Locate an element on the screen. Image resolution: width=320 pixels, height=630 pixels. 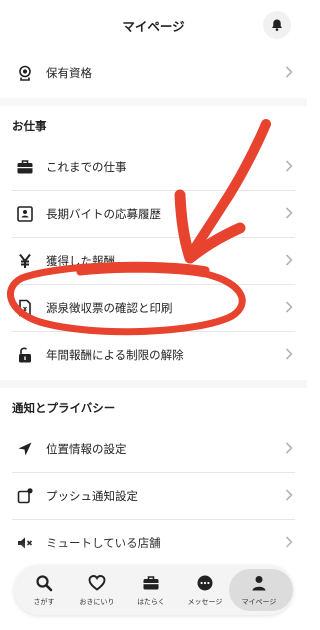
tab-label: おきにいり is located at coordinates (97, 602).